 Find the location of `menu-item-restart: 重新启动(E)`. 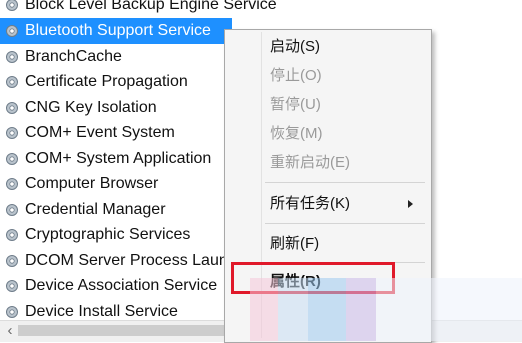

menu-item-restart: 重新启动(E) is located at coordinates (328, 163).